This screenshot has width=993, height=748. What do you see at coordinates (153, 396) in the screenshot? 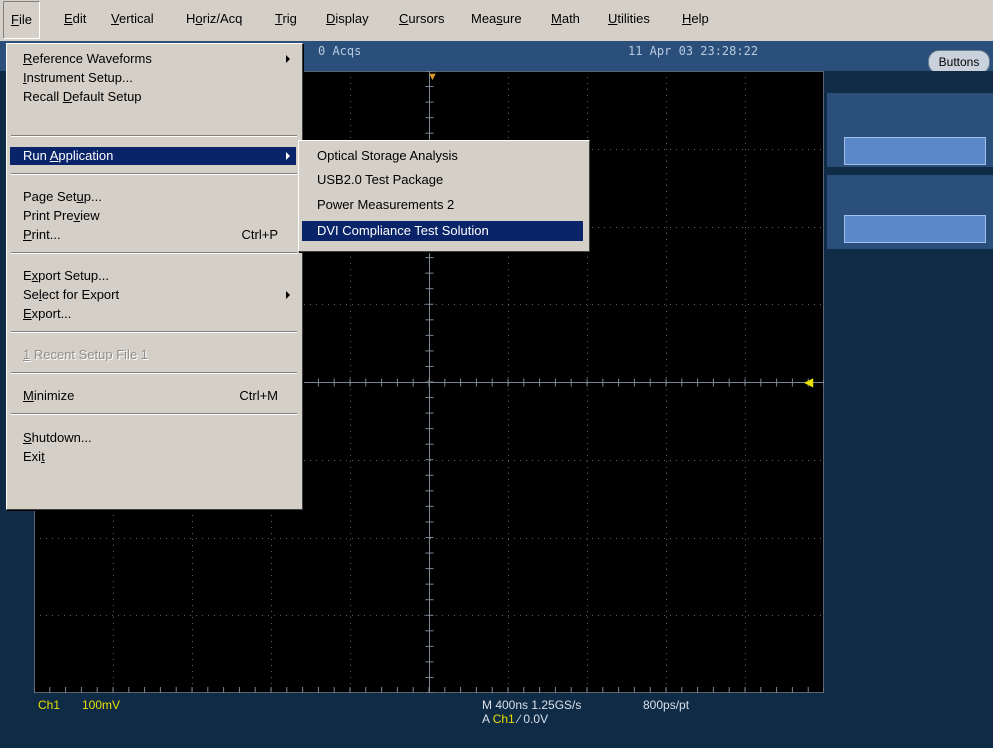
I see `menu-item-minimize: Minimize Ctrl+M` at bounding box center [153, 396].